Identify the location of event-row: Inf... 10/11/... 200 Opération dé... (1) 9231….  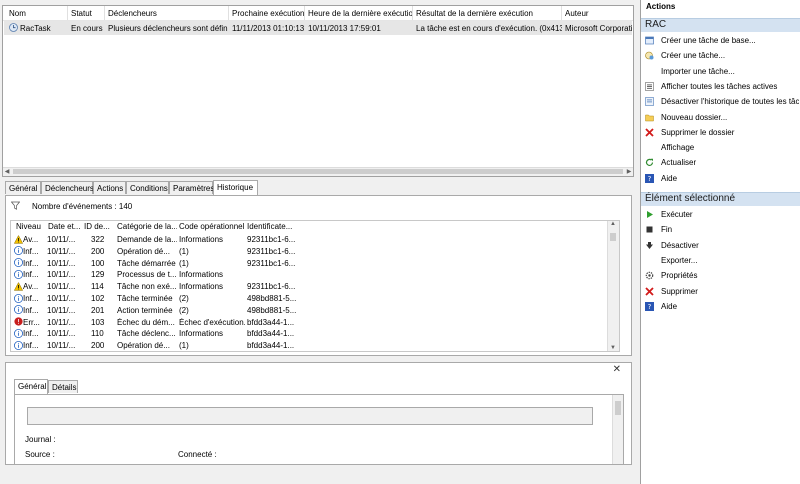
(310, 251).